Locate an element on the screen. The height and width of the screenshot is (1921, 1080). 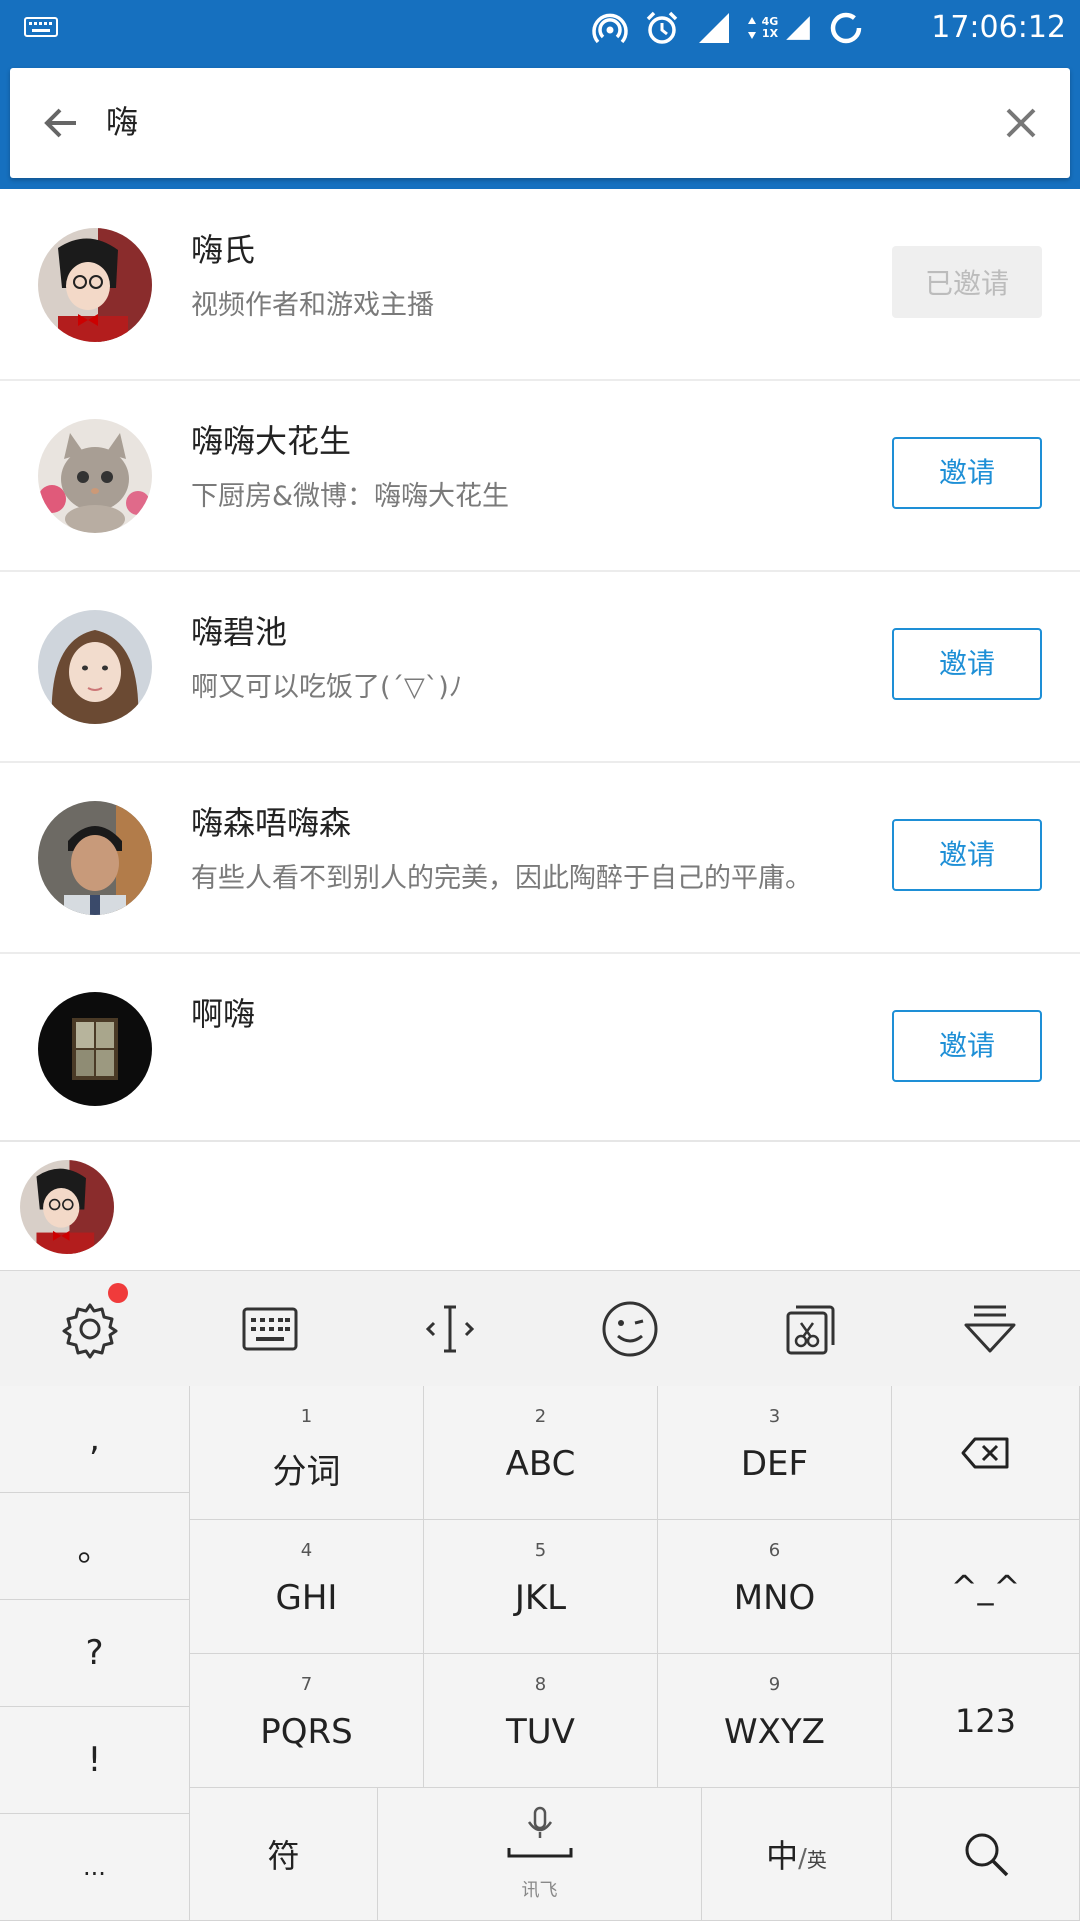
backspace-icon is located at coordinates (984, 1452).